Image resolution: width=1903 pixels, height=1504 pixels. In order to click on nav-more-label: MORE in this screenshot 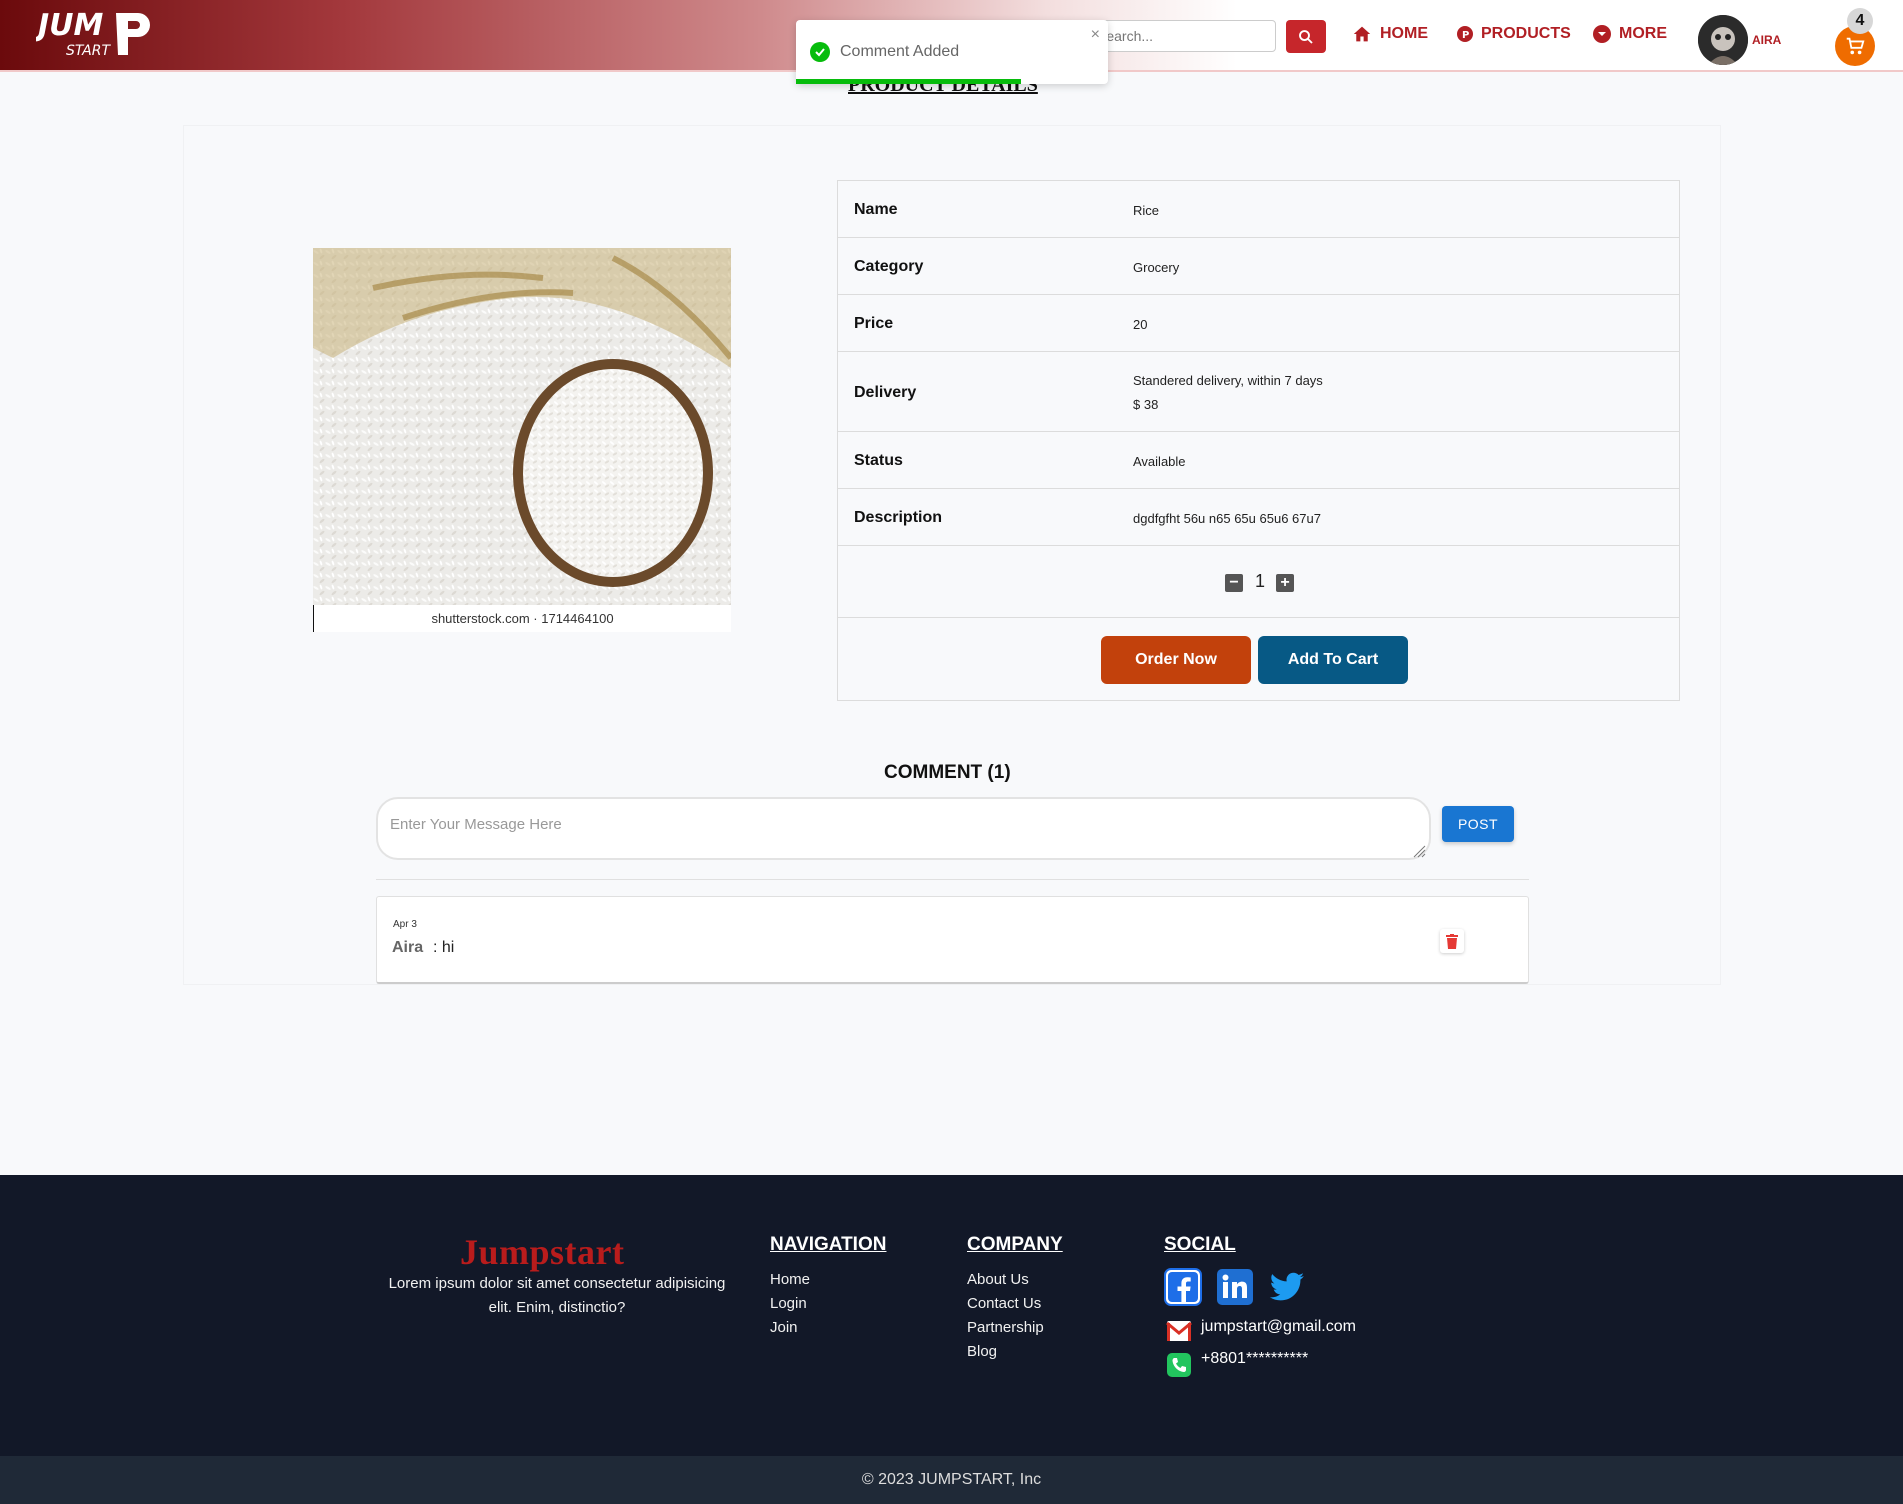, I will do `click(1643, 33)`.